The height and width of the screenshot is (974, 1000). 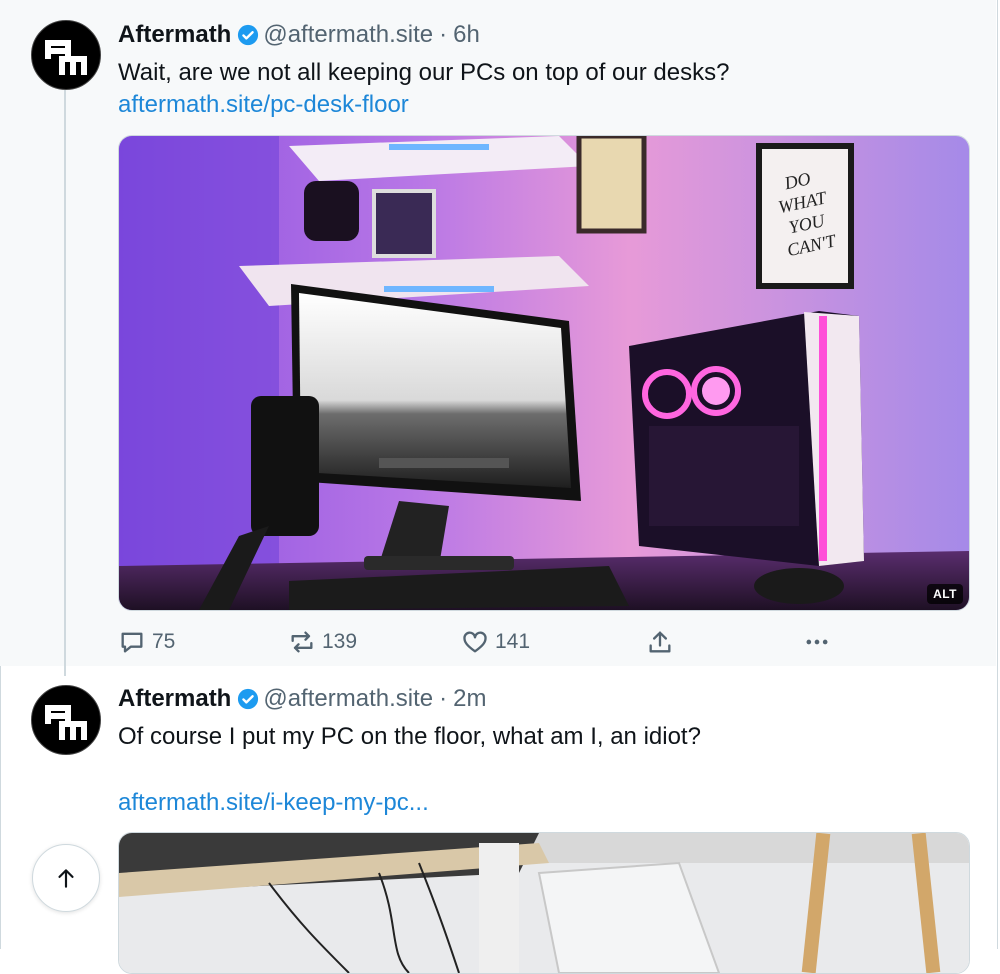 I want to click on heart-icon, so click(x=475, y=642).